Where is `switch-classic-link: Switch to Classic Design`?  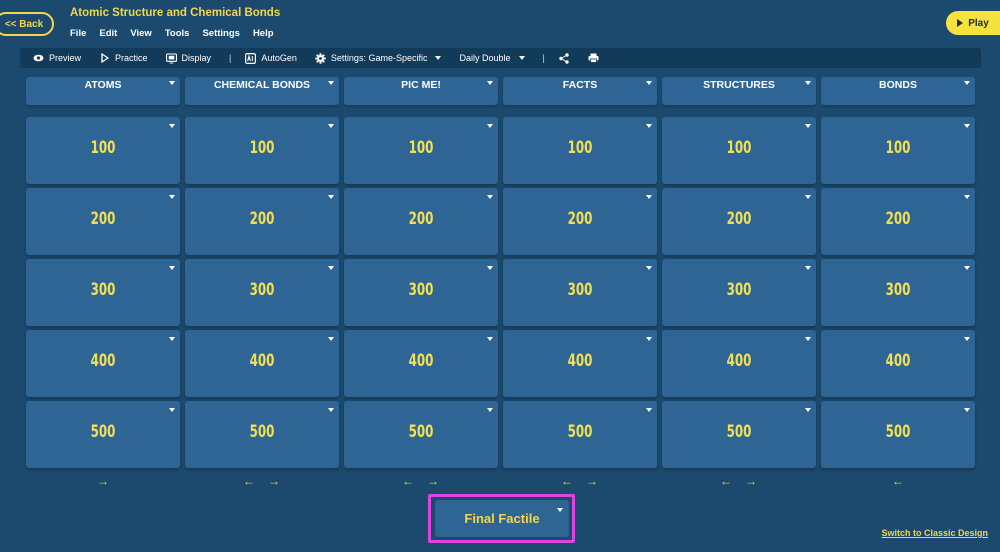 switch-classic-link: Switch to Classic Design is located at coordinates (934, 533).